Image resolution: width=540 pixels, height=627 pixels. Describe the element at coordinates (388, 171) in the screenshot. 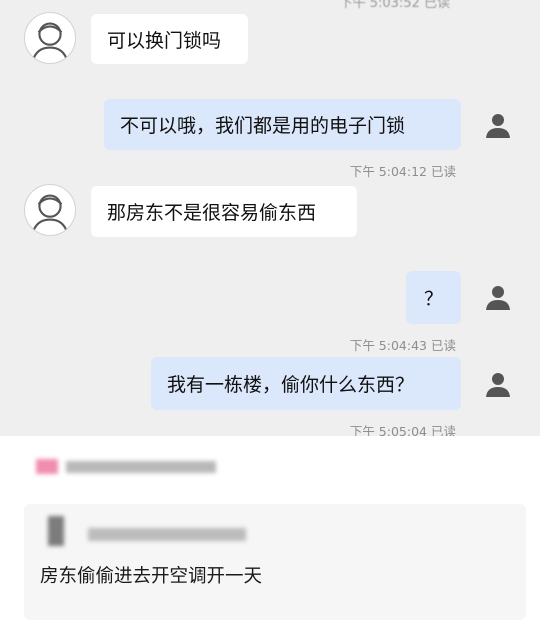

I see `message-timestamp: 下午 5:04:12` at that location.